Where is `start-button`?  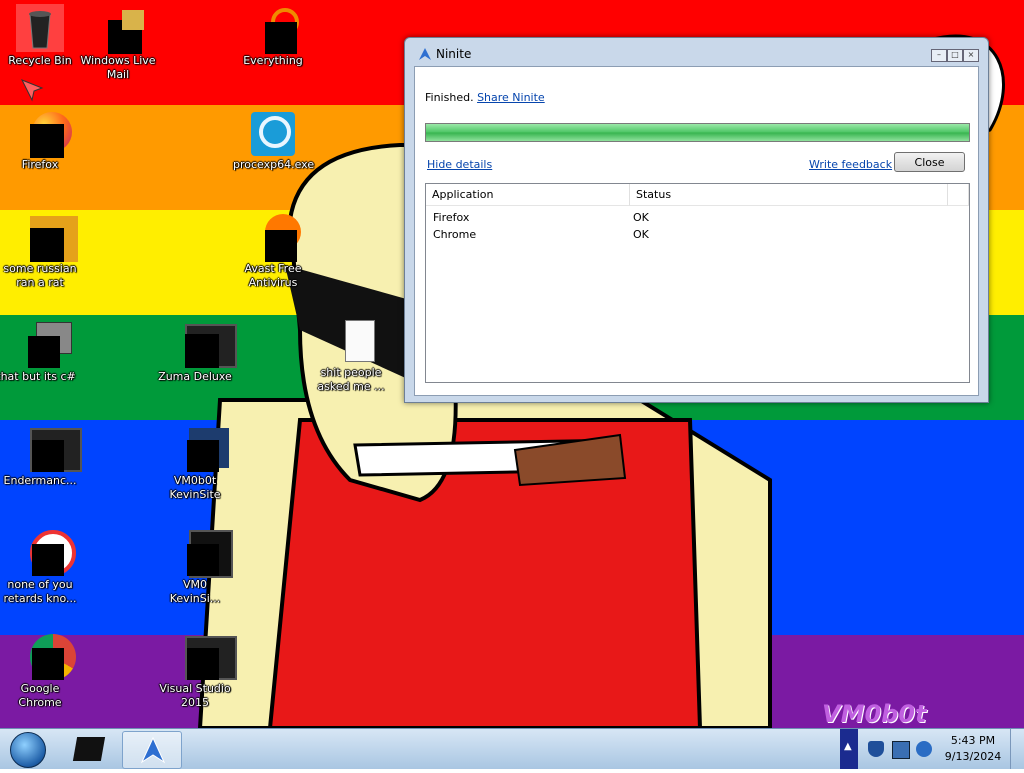
start-button is located at coordinates (27, 749).